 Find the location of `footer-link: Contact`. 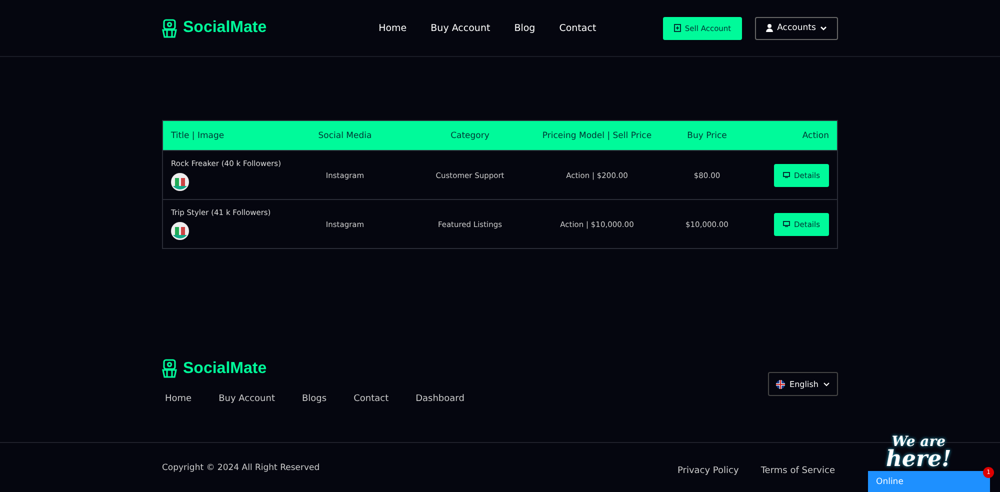

footer-link: Contact is located at coordinates (371, 399).